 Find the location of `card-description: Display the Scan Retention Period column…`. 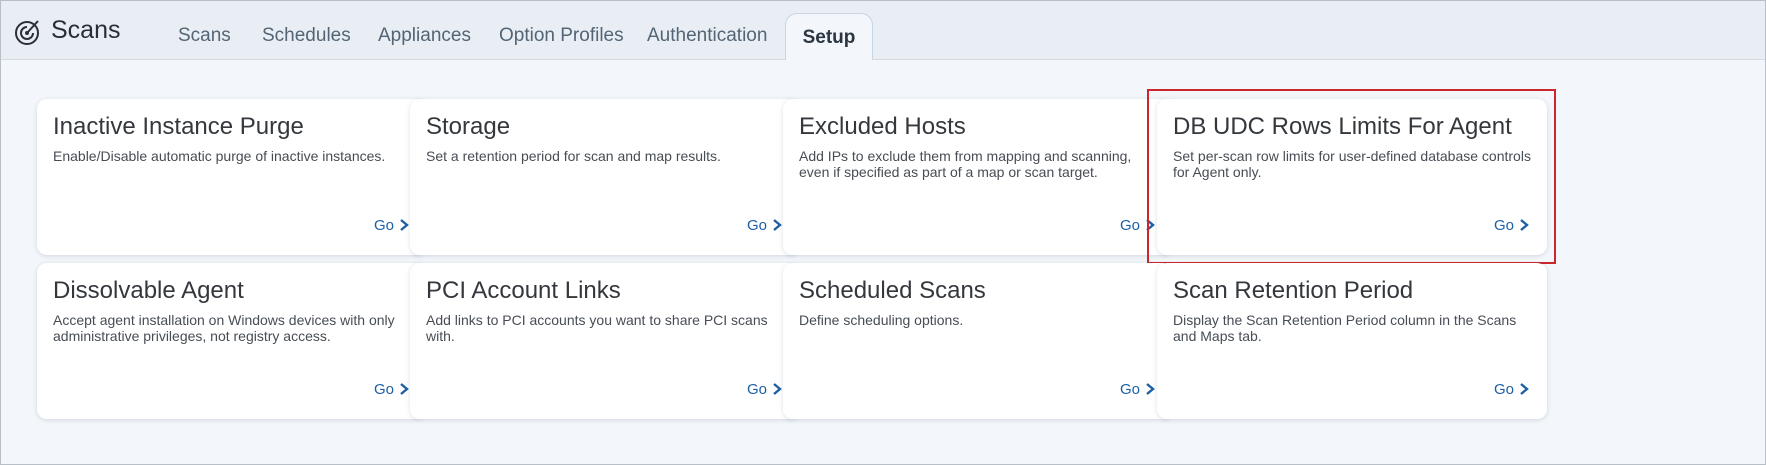

card-description: Display the Scan Retention Period column… is located at coordinates (1345, 328).